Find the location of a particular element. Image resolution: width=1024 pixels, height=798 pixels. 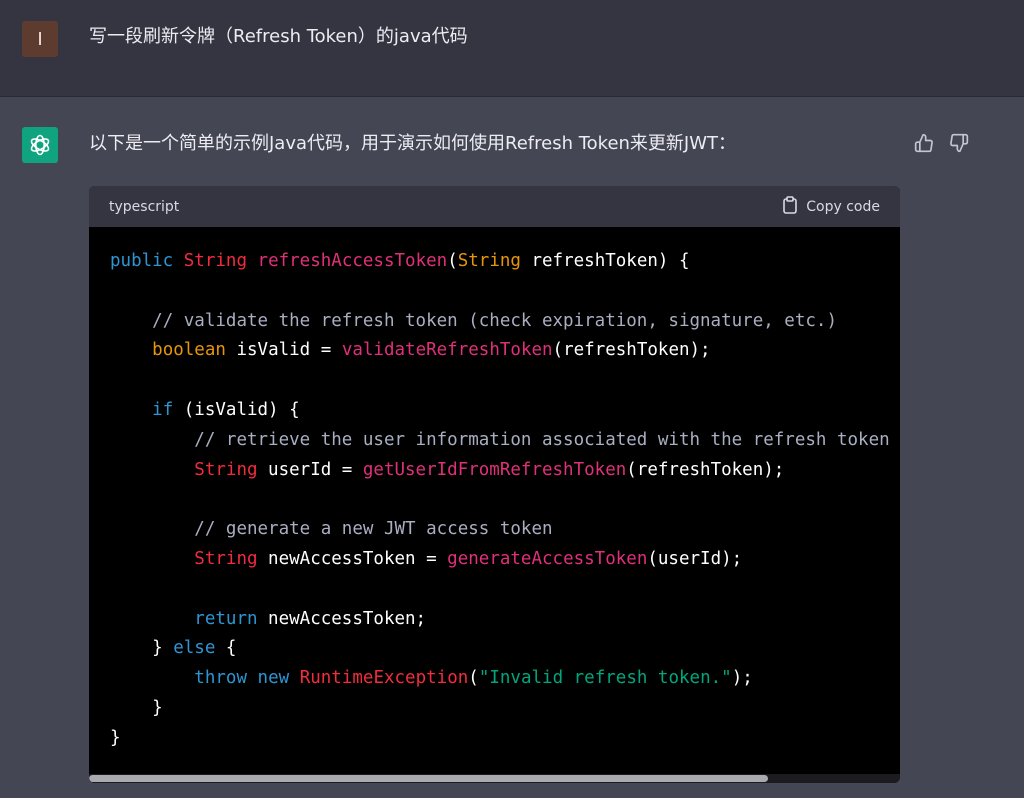

code-token: "Invalid refresh token." is located at coordinates (605, 678).